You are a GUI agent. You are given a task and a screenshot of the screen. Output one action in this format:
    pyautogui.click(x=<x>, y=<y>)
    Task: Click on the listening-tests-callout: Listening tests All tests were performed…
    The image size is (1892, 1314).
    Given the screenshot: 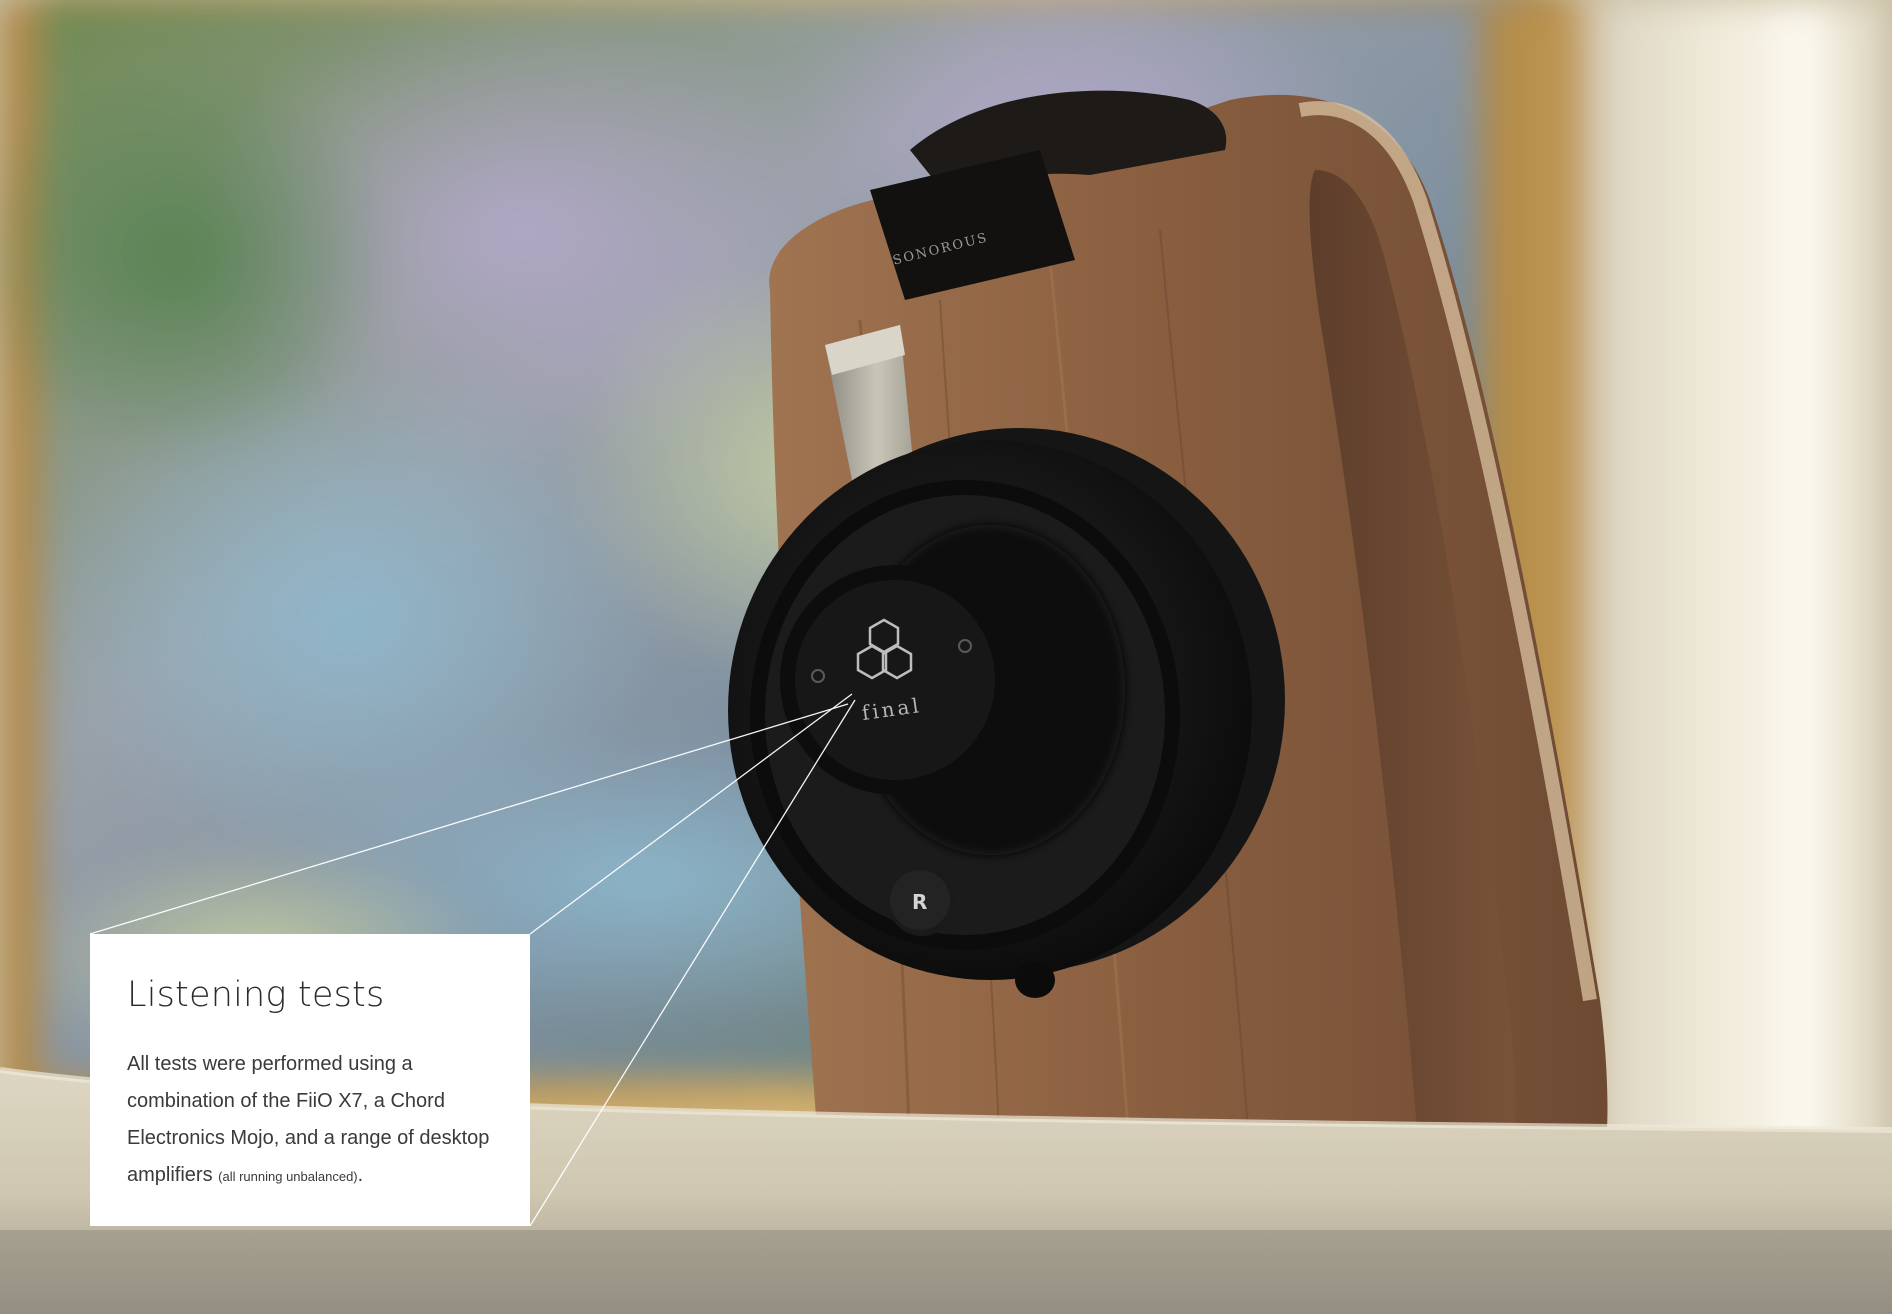 What is the action you would take?
    pyautogui.click(x=310, y=1080)
    